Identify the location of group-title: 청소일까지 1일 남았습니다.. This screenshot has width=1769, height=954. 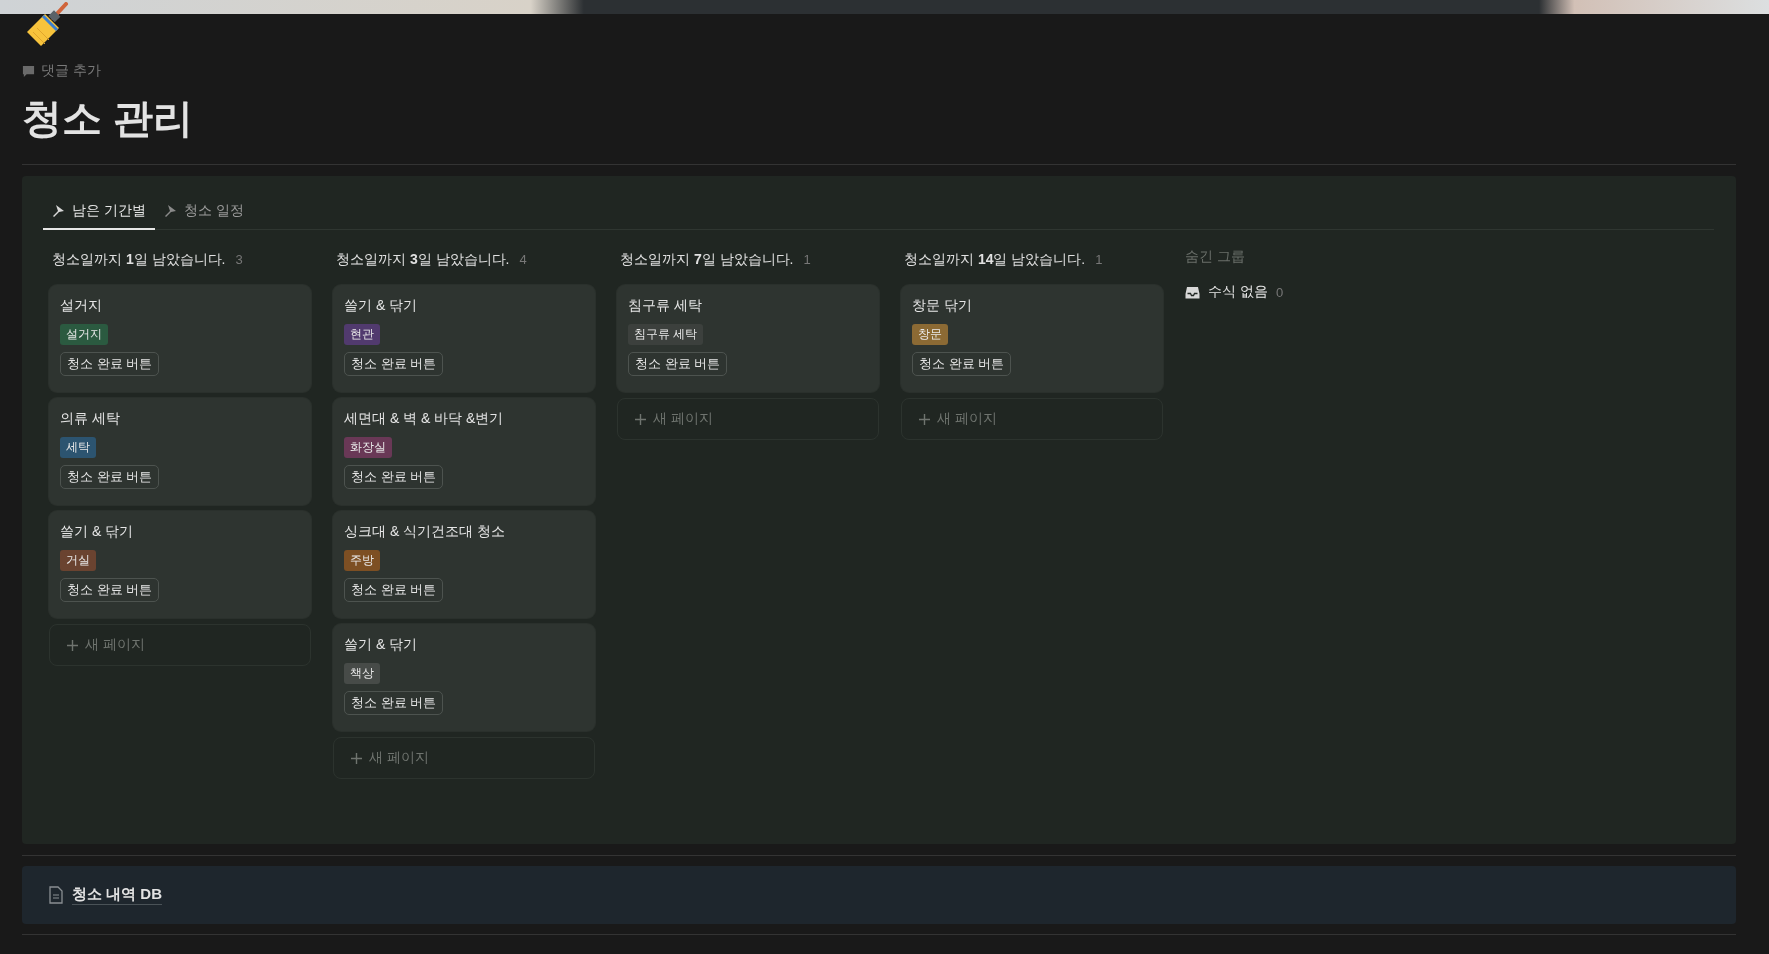
(139, 260).